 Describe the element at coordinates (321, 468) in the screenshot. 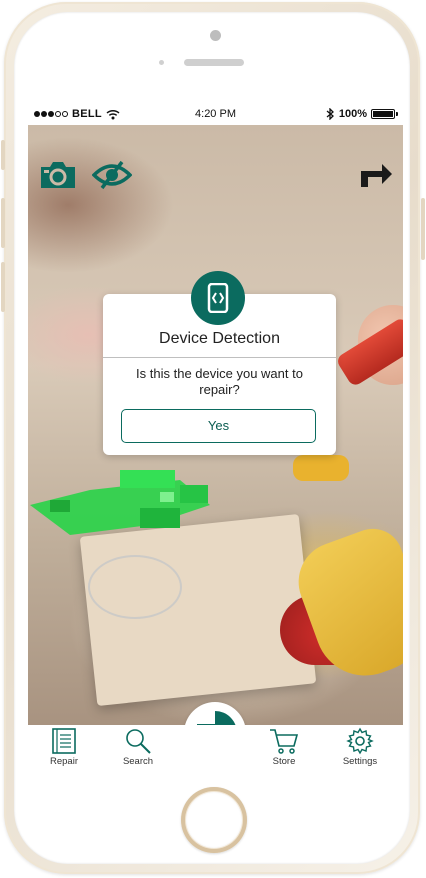

I see `yellow-cap-image` at that location.